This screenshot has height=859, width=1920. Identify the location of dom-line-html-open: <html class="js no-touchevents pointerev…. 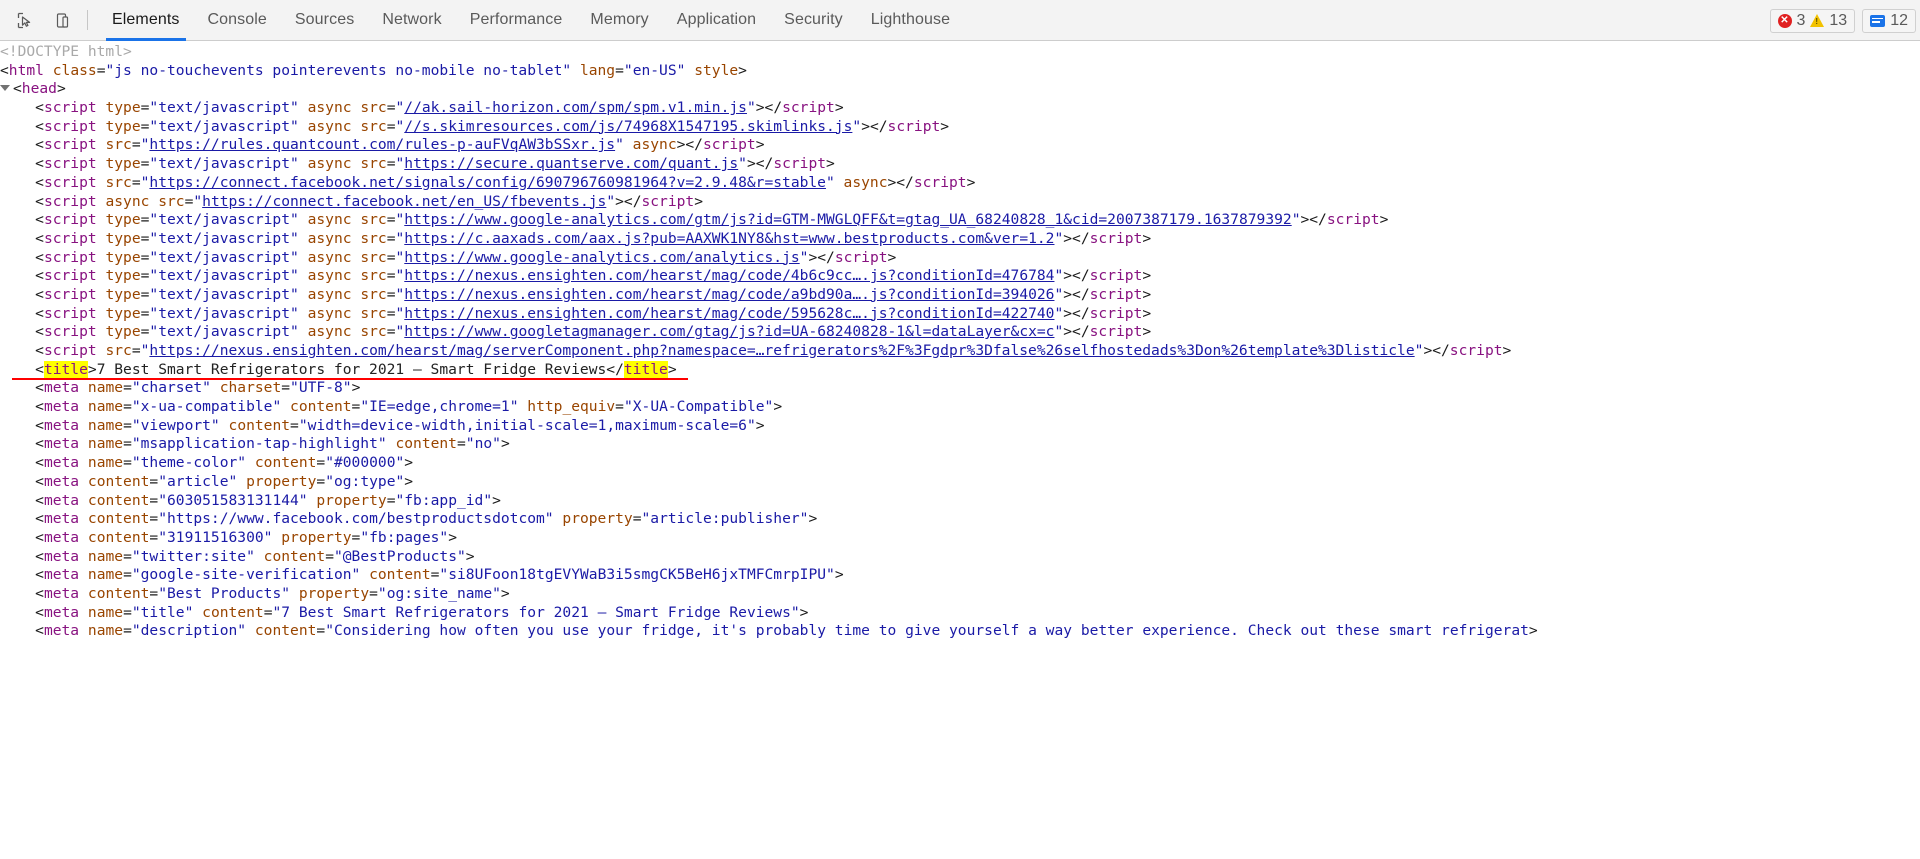
(960, 71).